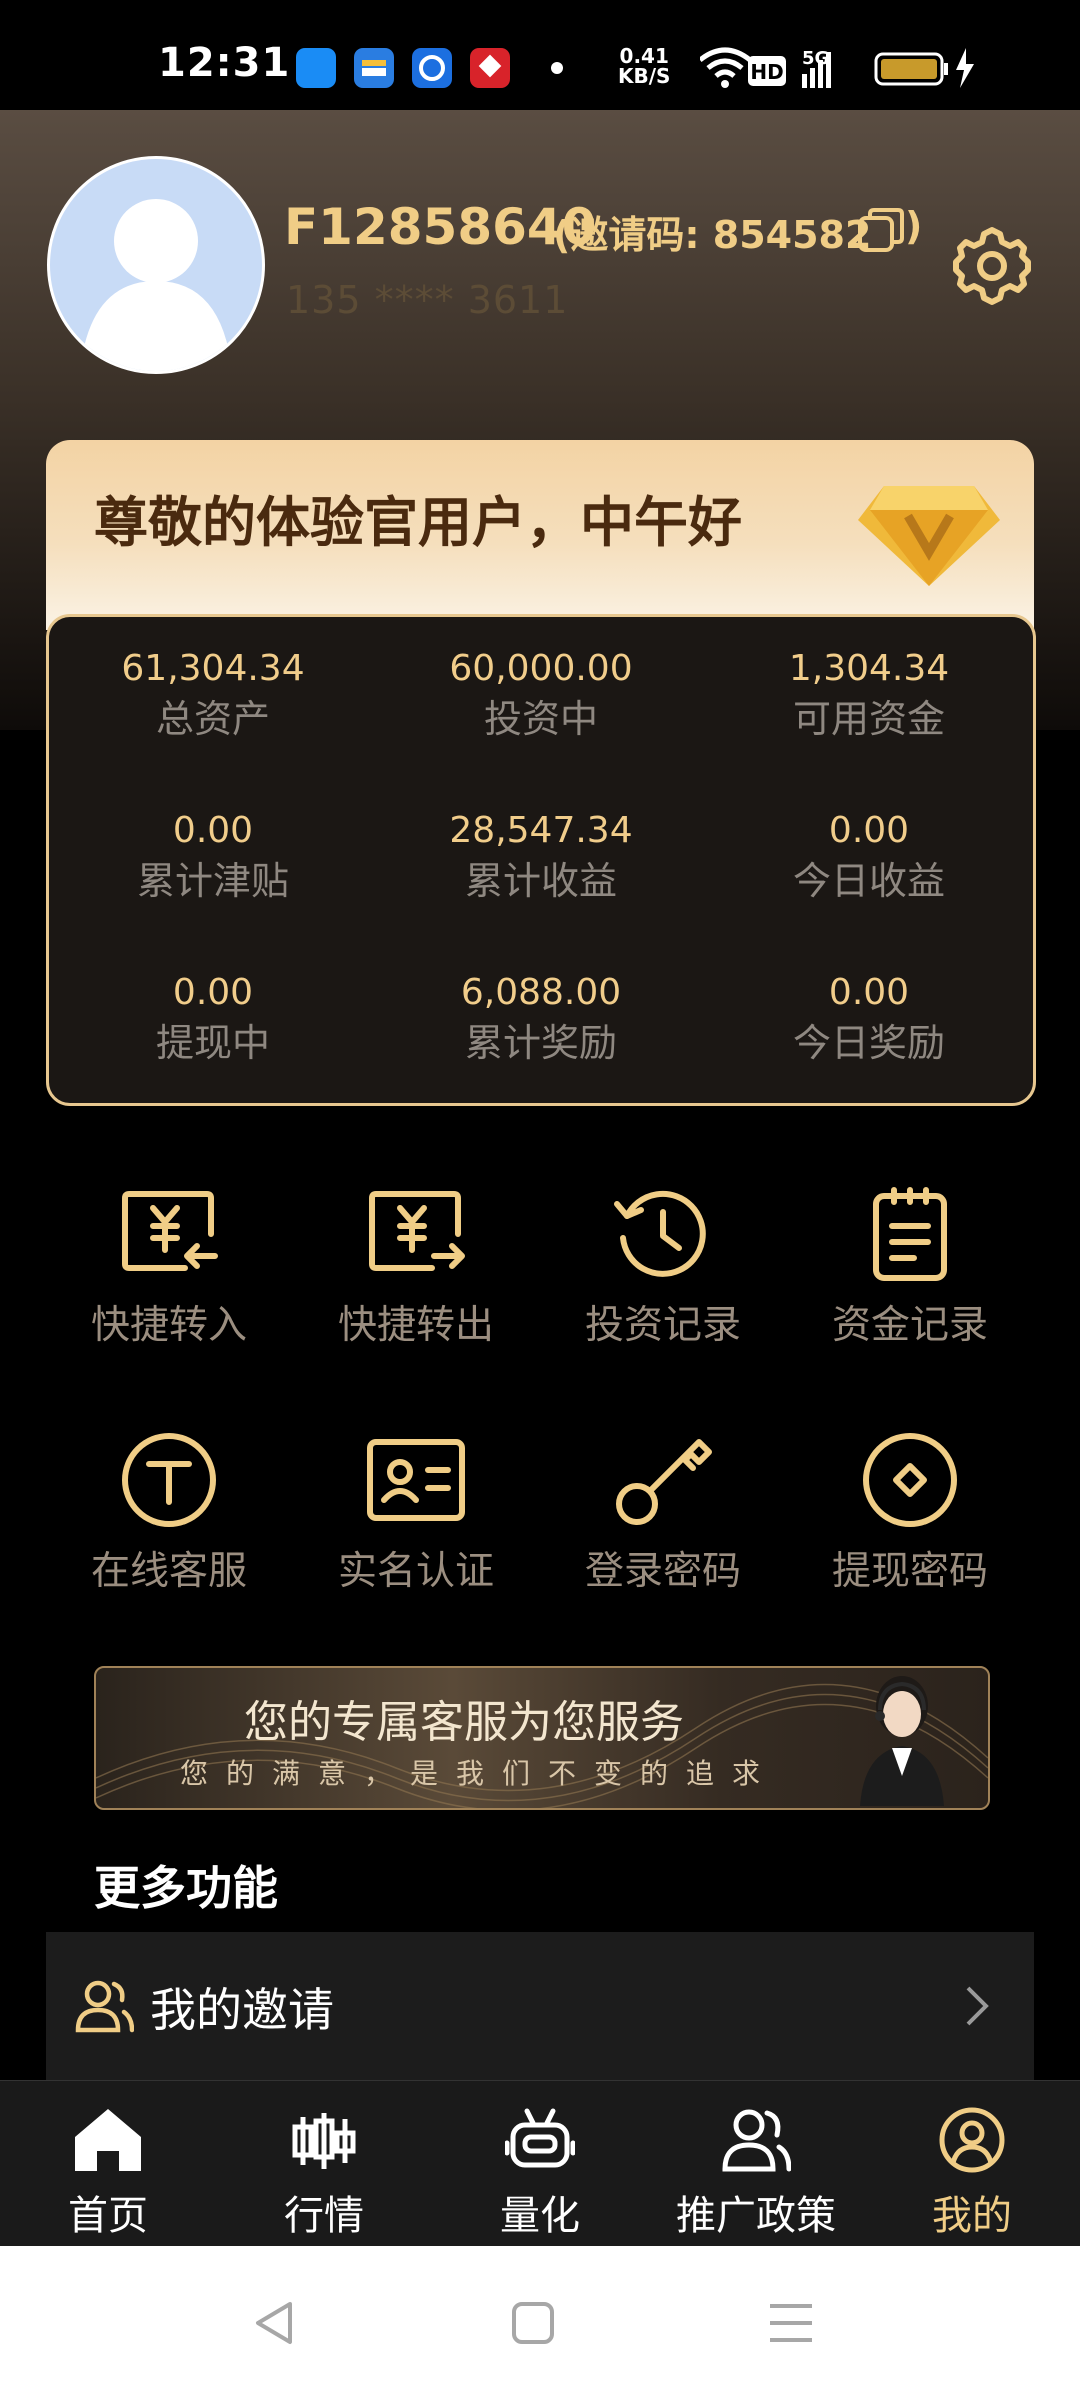  I want to click on status-bar: 12:31 0.41 KB/S HD 5G, so click(540, 55).